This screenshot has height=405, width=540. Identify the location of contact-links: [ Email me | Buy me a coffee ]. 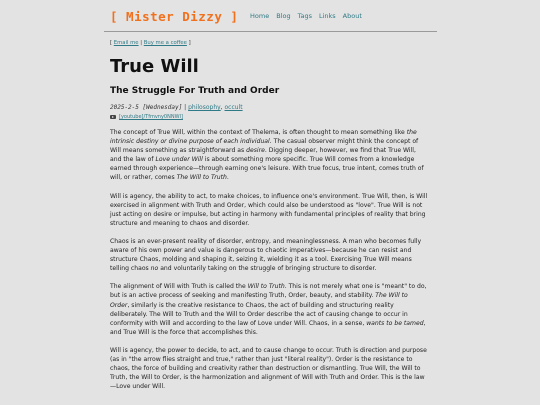
(150, 43).